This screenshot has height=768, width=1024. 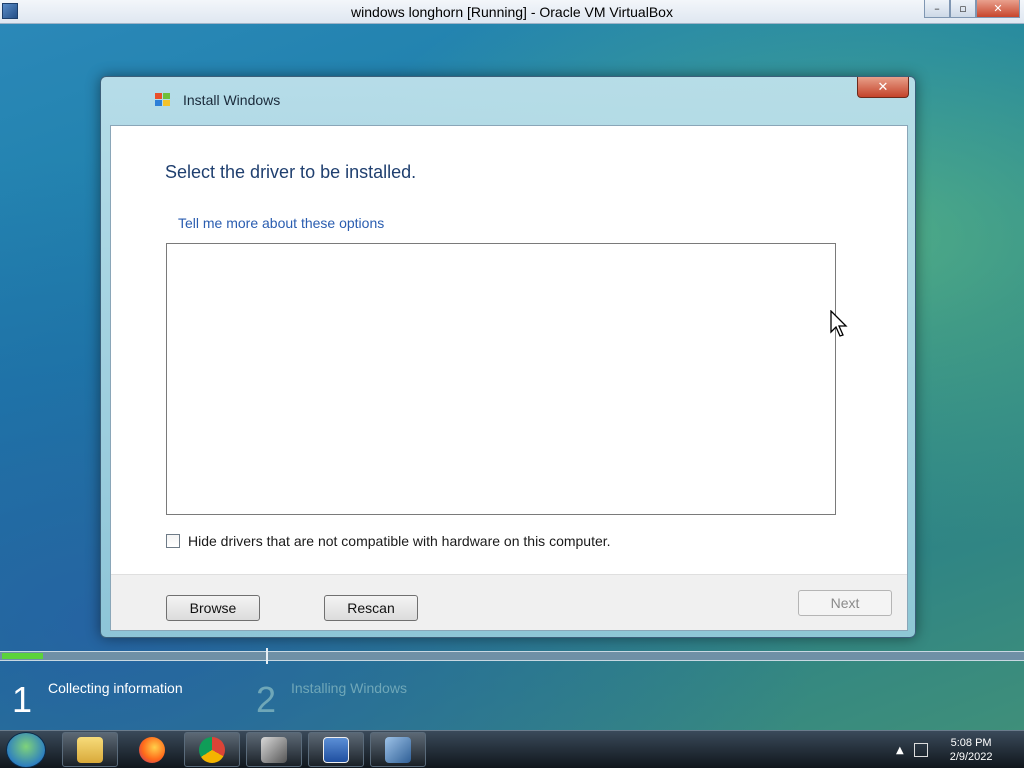 I want to click on progress-step-divider, so click(x=267, y=656).